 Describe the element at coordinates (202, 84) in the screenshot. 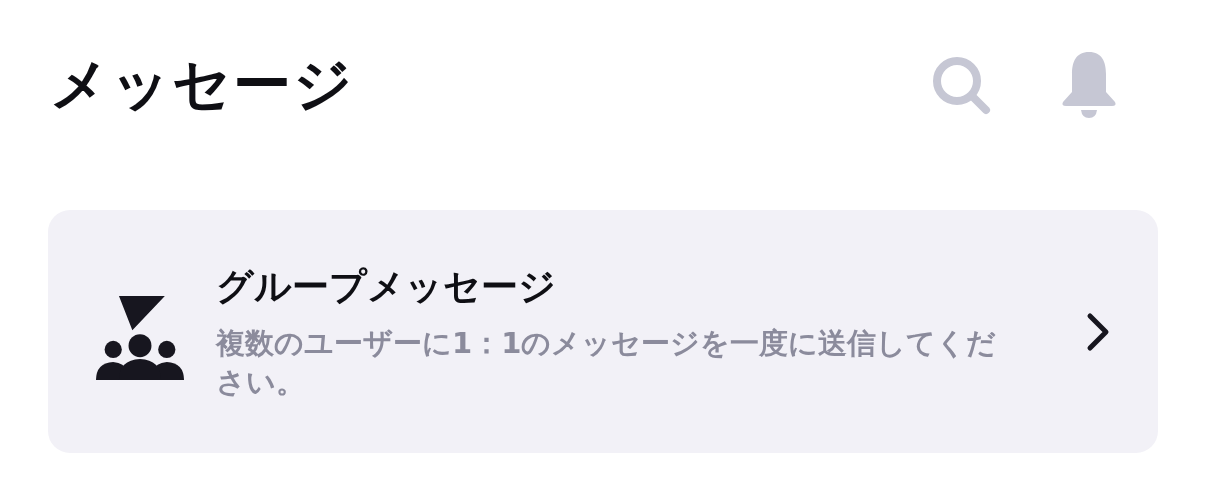

I see `page-title: メッセージ` at that location.